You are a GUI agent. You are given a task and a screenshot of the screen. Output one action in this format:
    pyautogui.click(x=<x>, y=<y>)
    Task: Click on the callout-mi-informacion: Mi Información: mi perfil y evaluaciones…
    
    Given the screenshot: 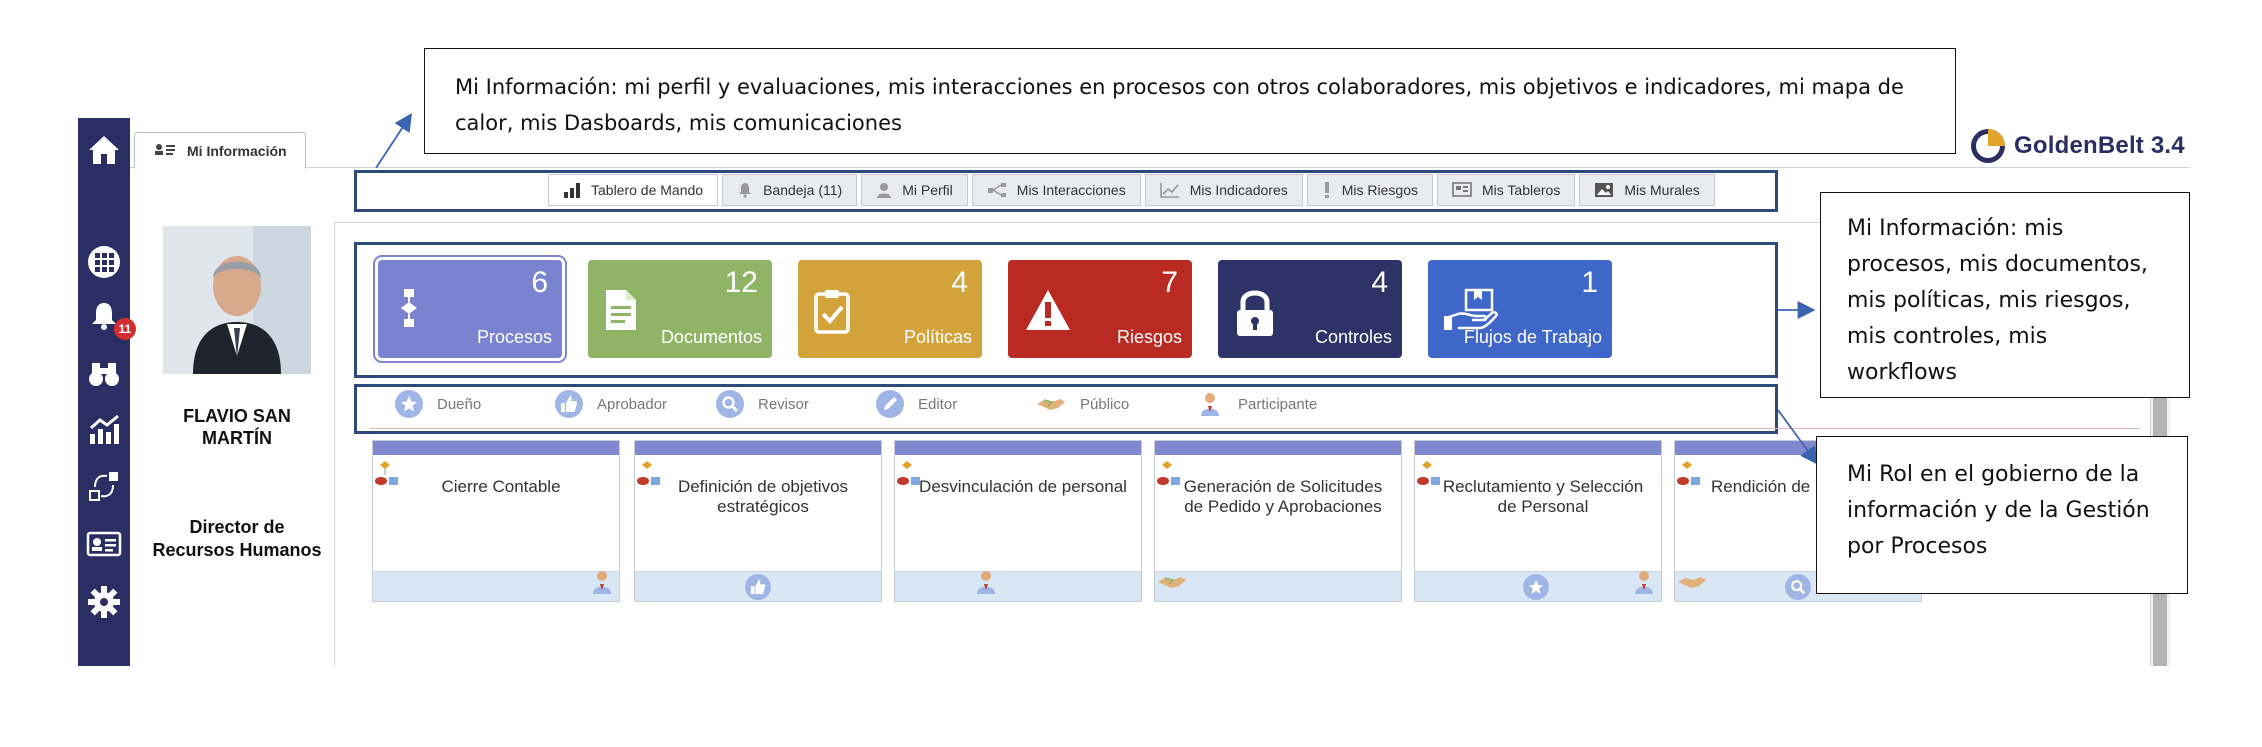 What is the action you would take?
    pyautogui.click(x=1190, y=101)
    